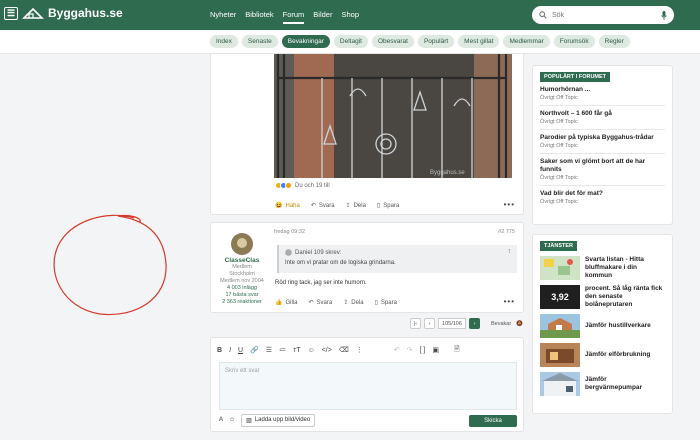  I want to click on tab-forumsok: Forumsök, so click(574, 41).